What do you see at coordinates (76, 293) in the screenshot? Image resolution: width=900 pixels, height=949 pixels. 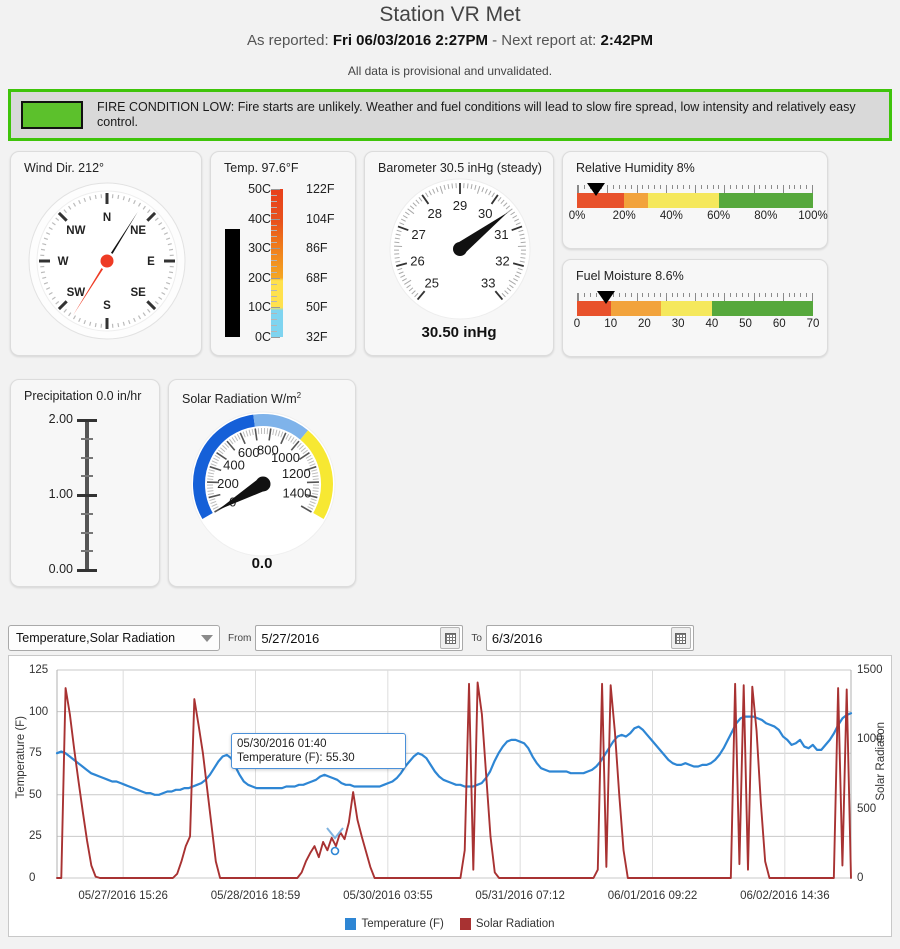 I see `svg-text: SW` at bounding box center [76, 293].